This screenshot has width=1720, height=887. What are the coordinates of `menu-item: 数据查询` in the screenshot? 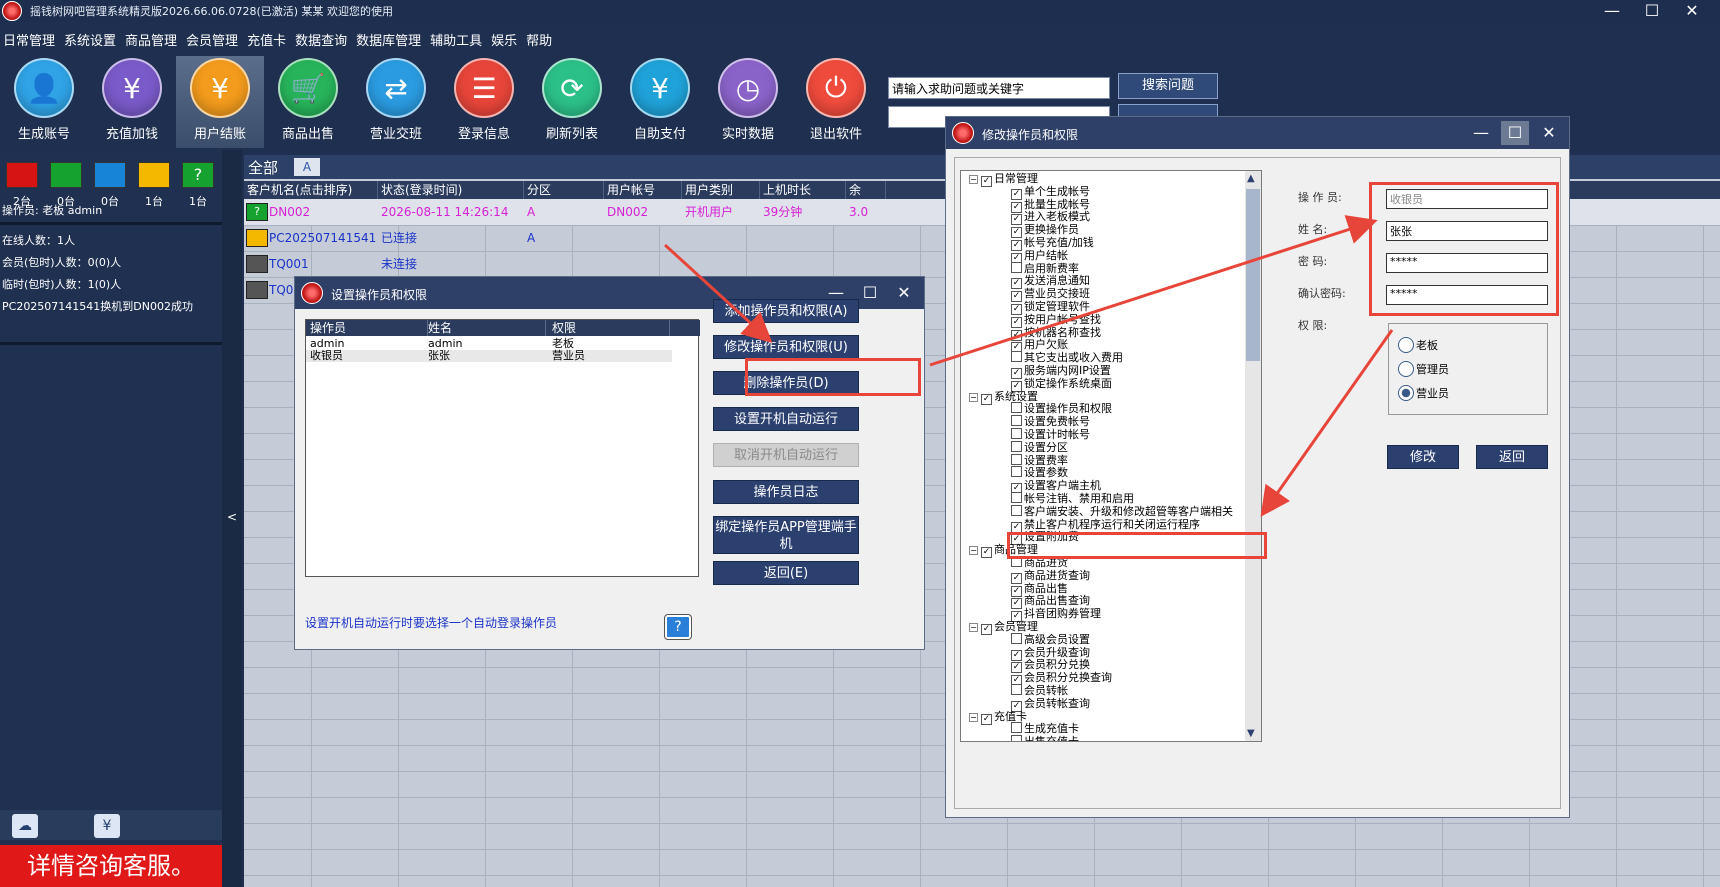 It's located at (322, 42).